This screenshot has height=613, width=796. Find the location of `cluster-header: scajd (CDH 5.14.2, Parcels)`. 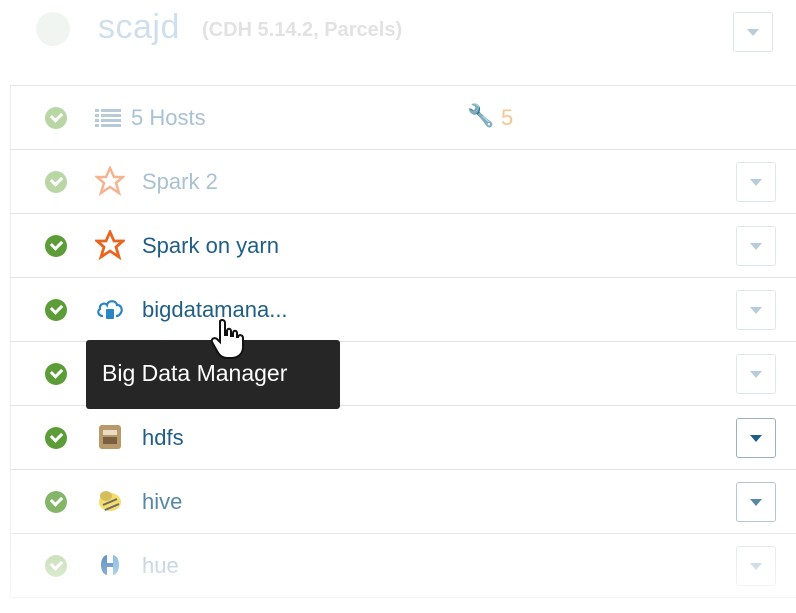

cluster-header: scajd (CDH 5.14.2, Parcels) is located at coordinates (398, 35).